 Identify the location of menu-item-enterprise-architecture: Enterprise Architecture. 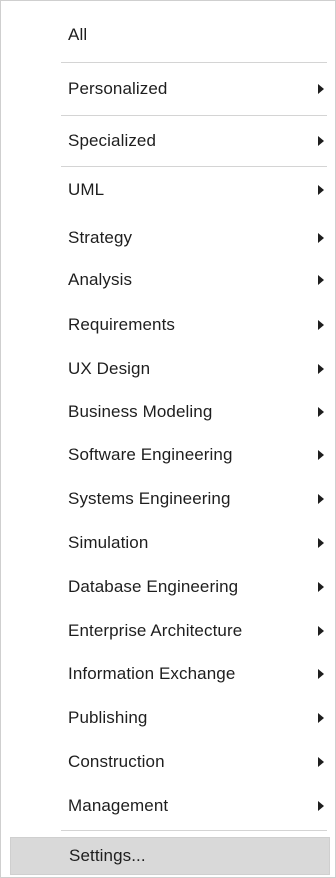
(170, 631).